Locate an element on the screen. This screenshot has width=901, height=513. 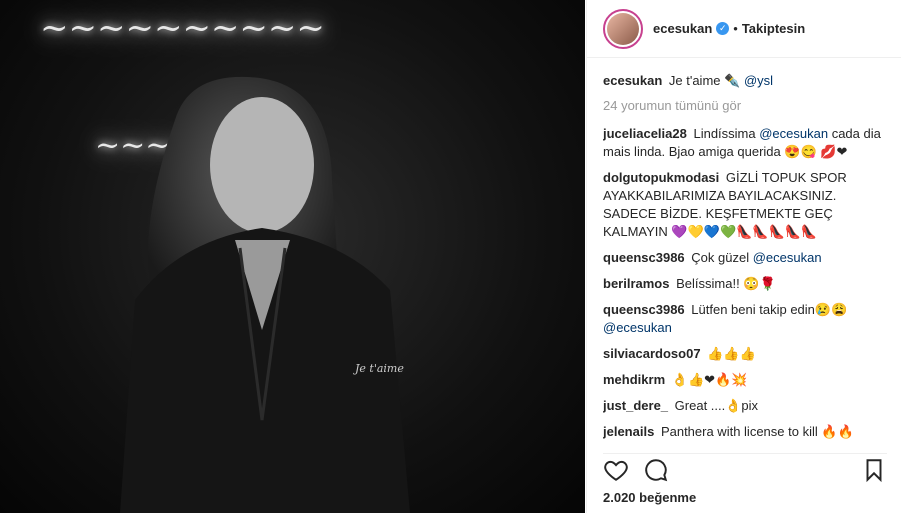
avatar is located at coordinates (623, 28).